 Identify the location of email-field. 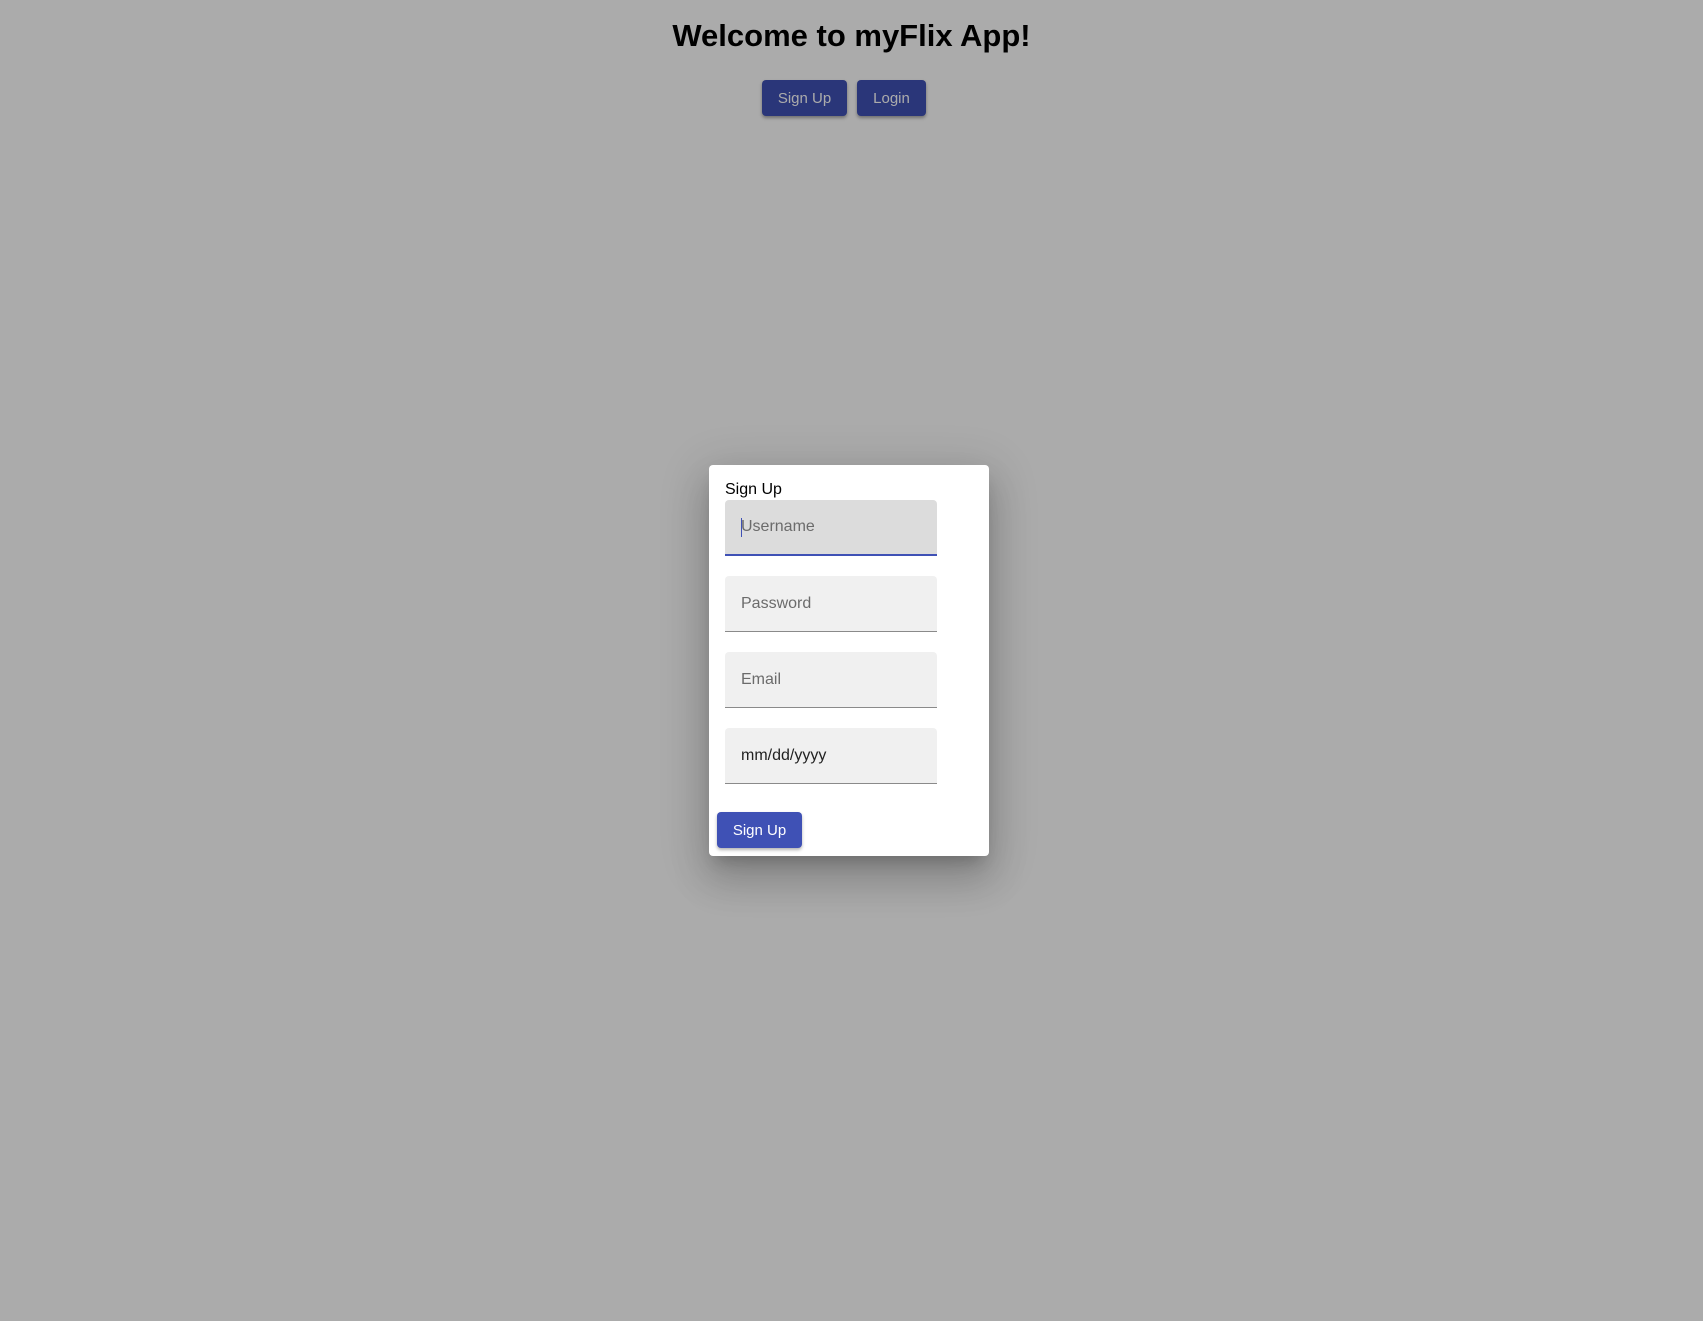
(831, 680).